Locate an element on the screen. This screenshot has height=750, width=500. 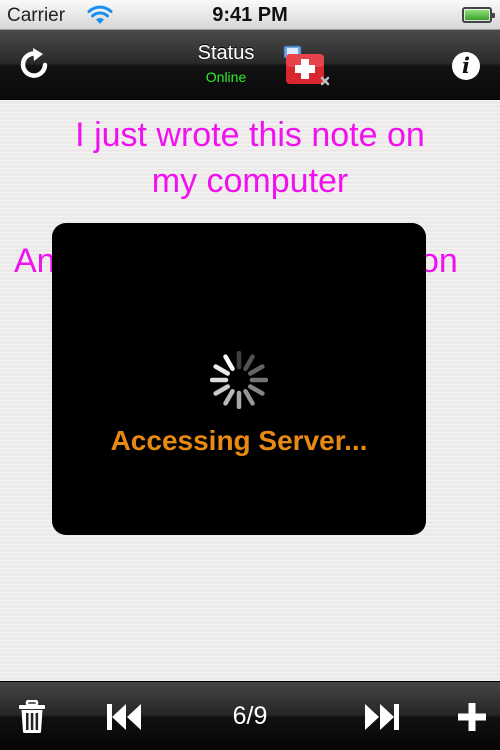
note-line: I just wrote this note on is located at coordinates (250, 135).